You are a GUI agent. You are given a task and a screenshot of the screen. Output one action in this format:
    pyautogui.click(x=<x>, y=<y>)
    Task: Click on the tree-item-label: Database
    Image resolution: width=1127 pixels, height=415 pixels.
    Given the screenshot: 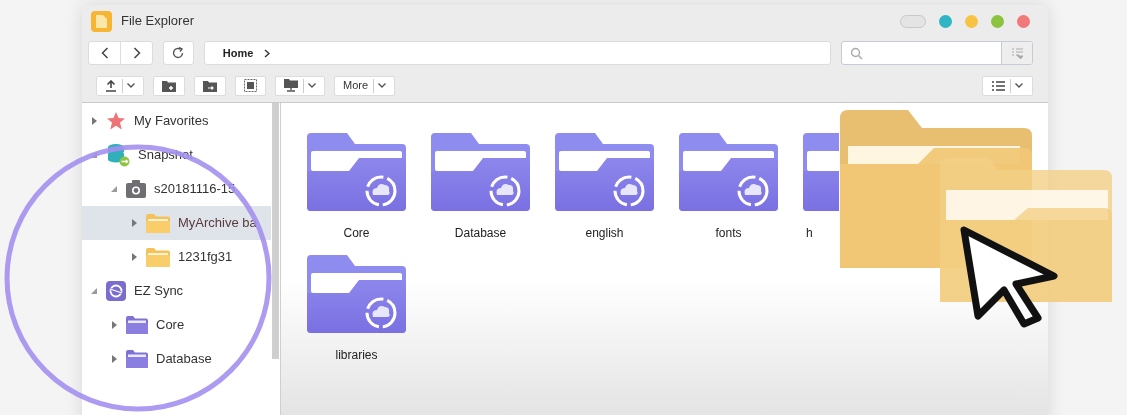 What is the action you would take?
    pyautogui.click(x=184, y=359)
    